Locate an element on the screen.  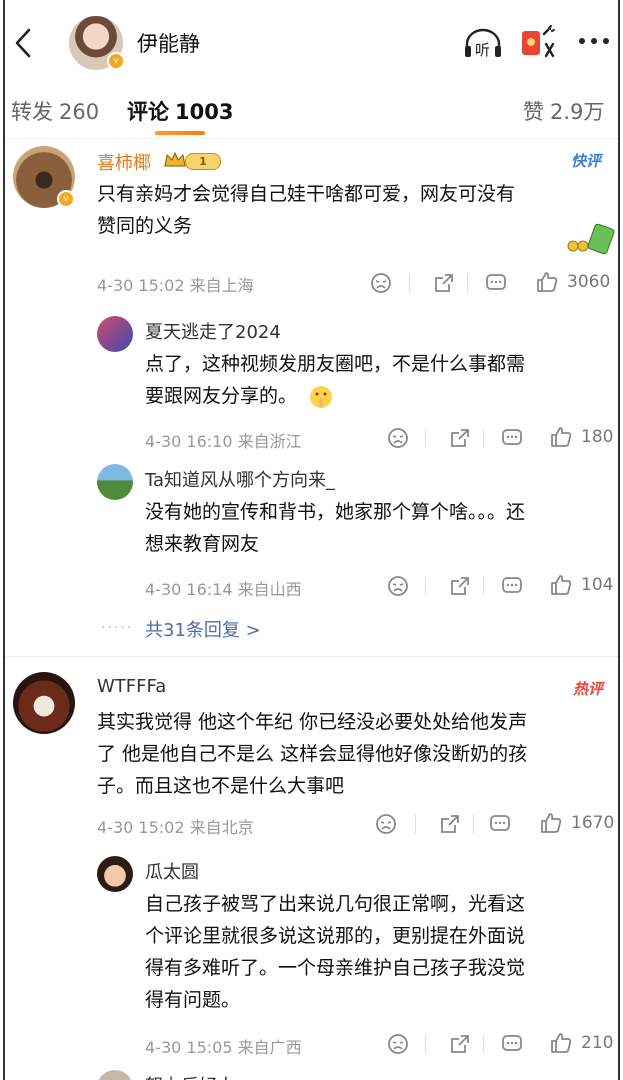
tab-comment-count: 1003 is located at coordinates (204, 112).